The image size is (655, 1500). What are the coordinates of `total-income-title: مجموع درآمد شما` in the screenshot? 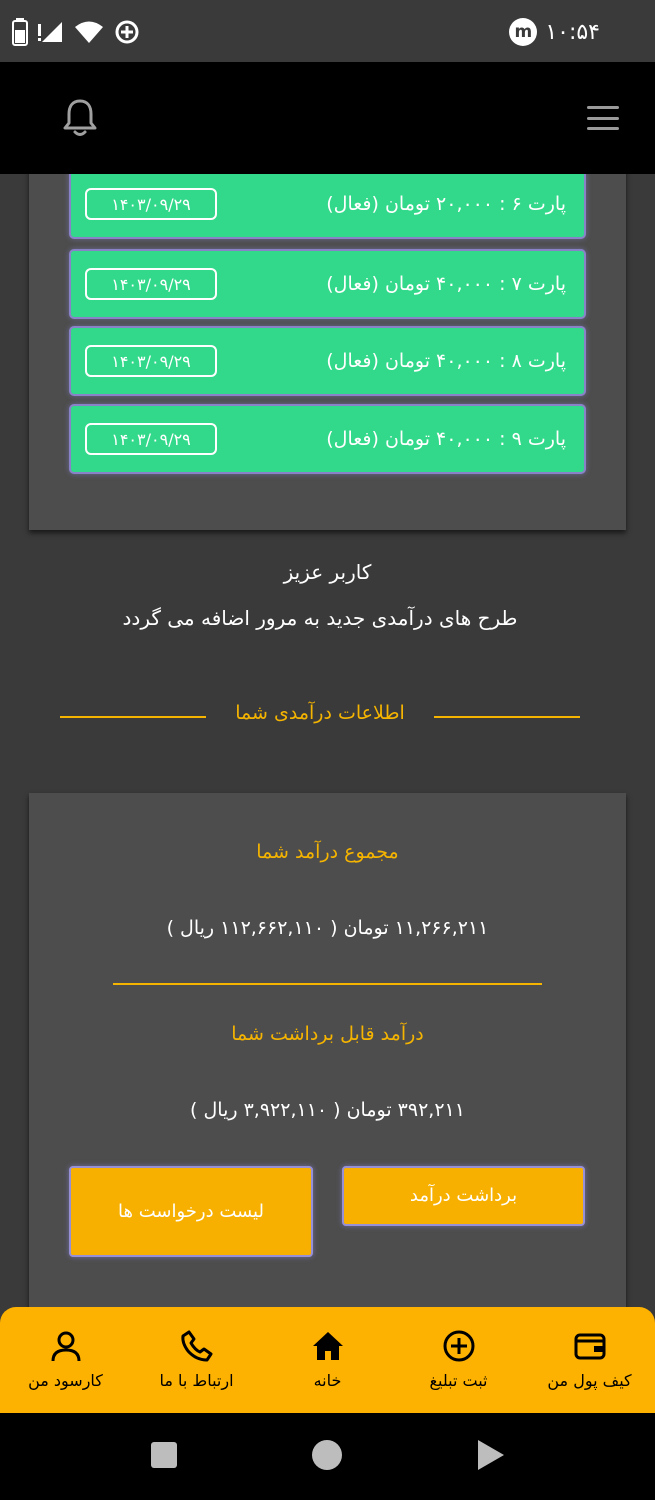 It's located at (327, 852).